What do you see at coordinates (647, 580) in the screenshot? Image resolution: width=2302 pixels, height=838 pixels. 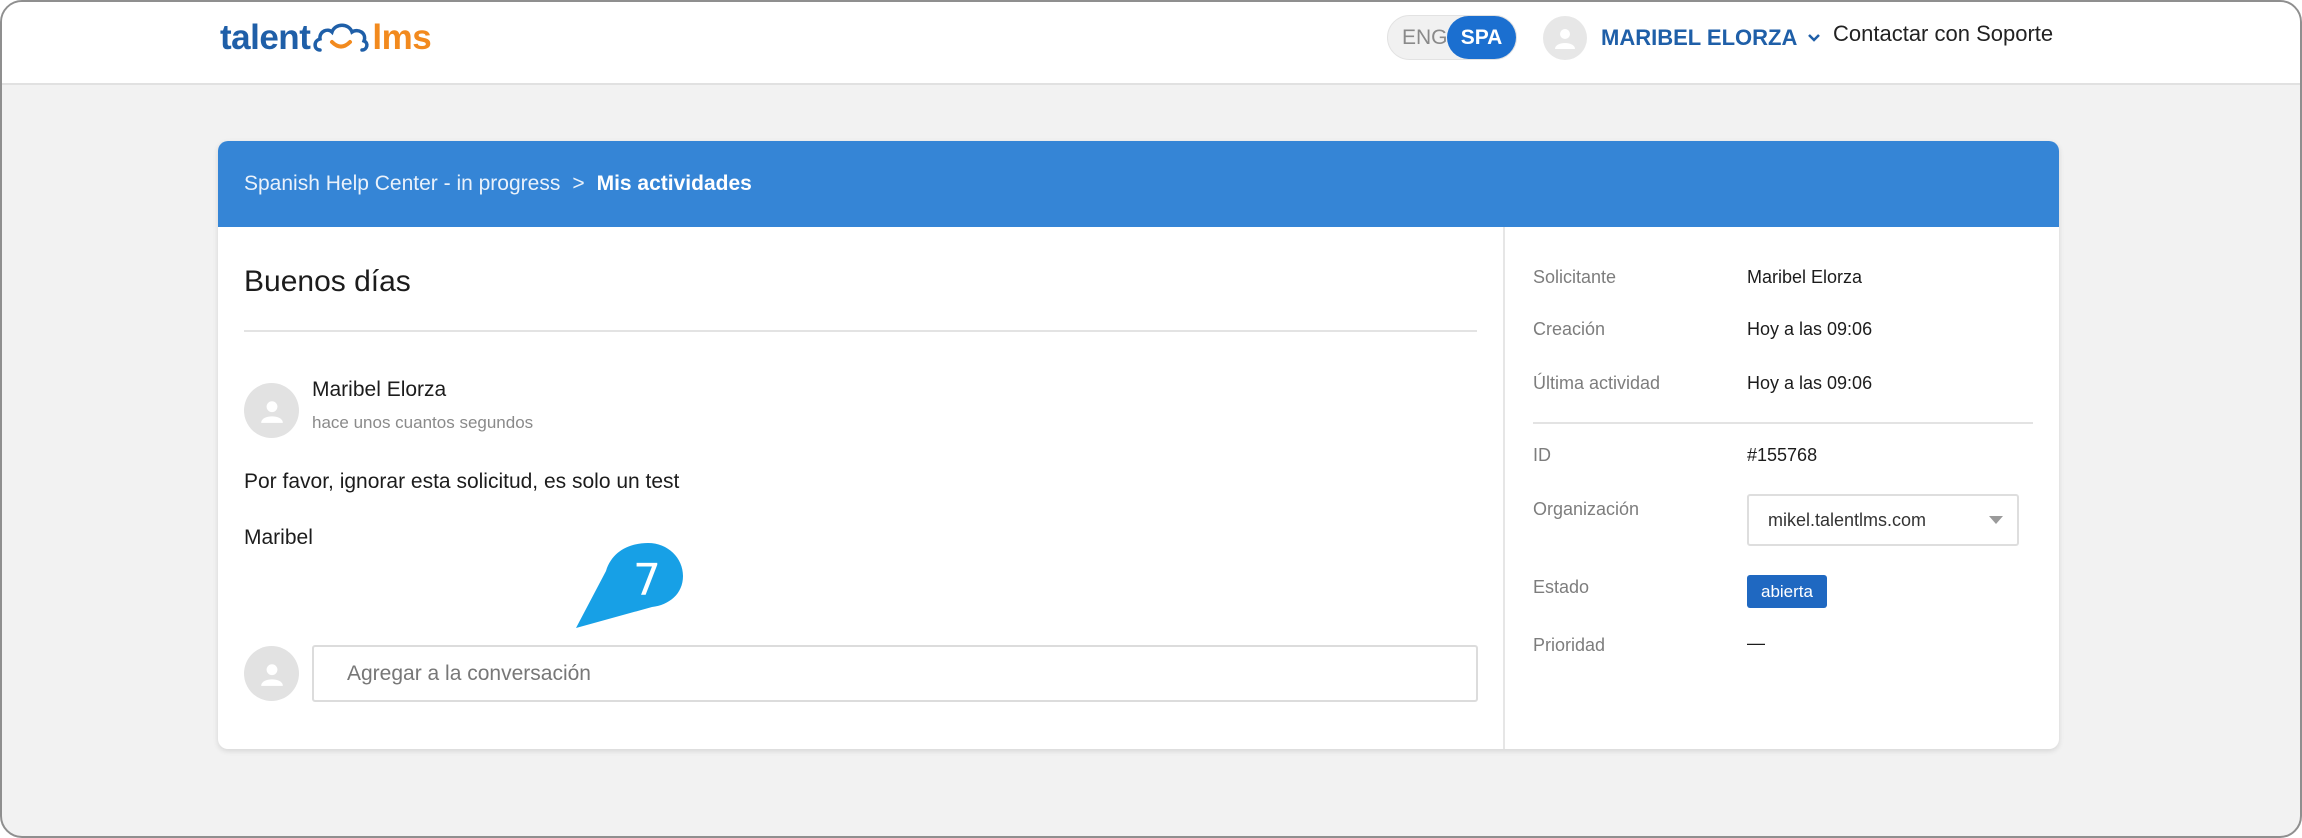 I see `step-callout-number: 7` at bounding box center [647, 580].